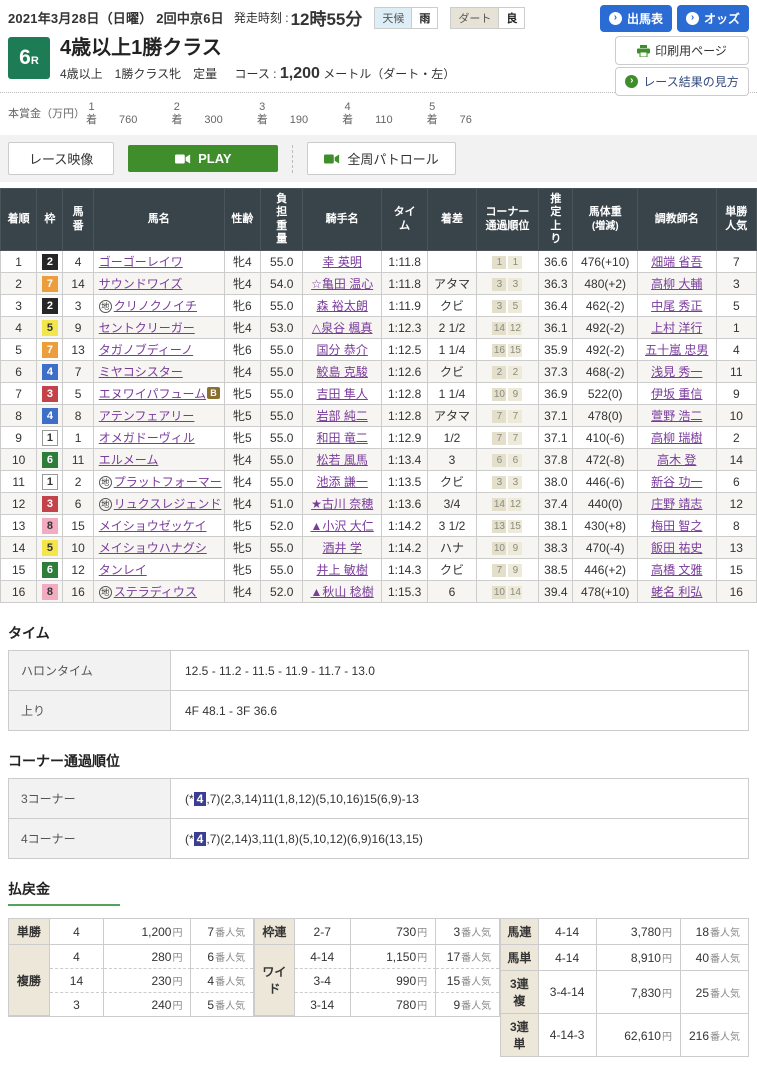  Describe the element at coordinates (676, 416) in the screenshot. I see `trainer-link: 萱野 浩二` at that location.